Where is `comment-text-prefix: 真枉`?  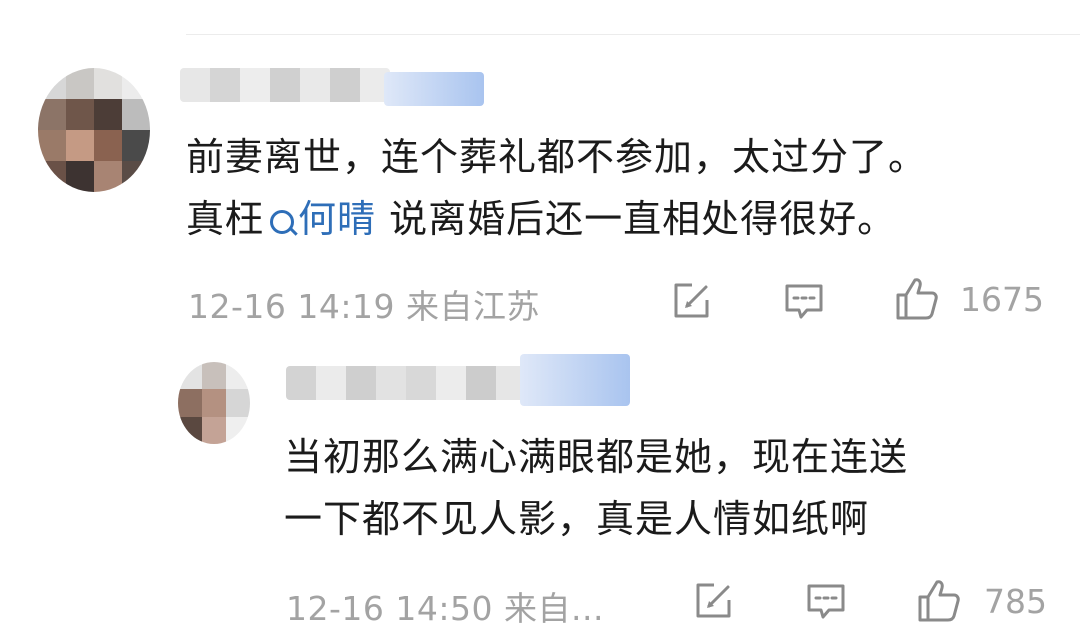
comment-text-prefix: 真枉 is located at coordinates (225, 219).